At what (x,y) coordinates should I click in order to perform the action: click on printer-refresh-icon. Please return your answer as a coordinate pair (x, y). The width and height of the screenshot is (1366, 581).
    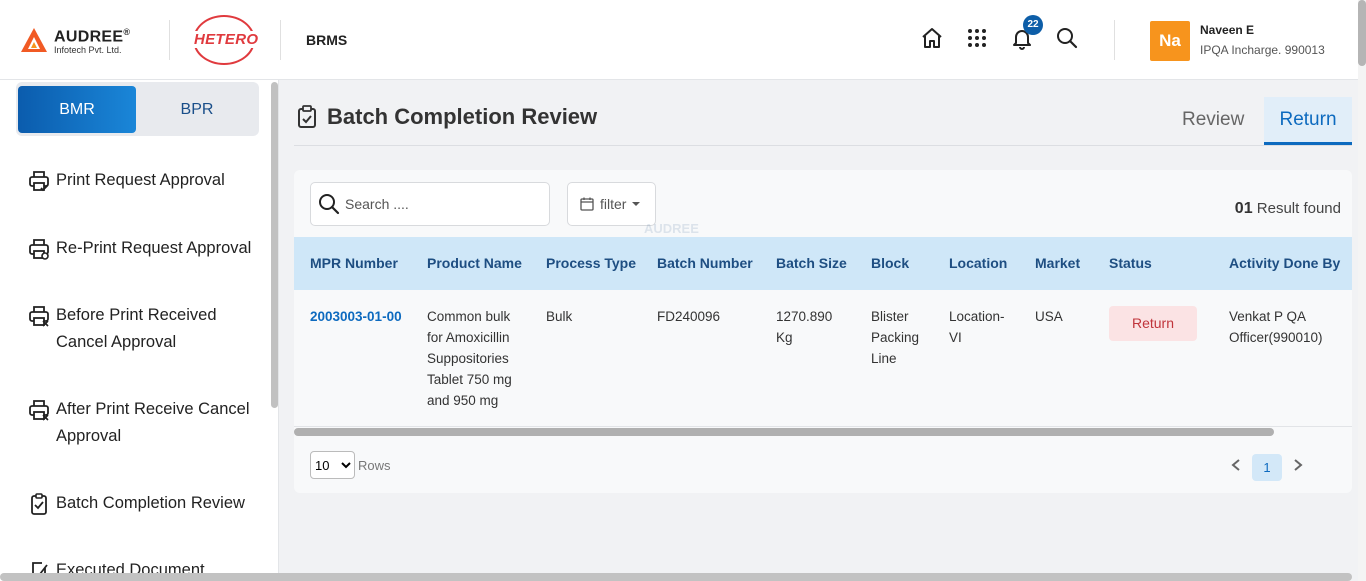
    Looking at the image, I should click on (39, 249).